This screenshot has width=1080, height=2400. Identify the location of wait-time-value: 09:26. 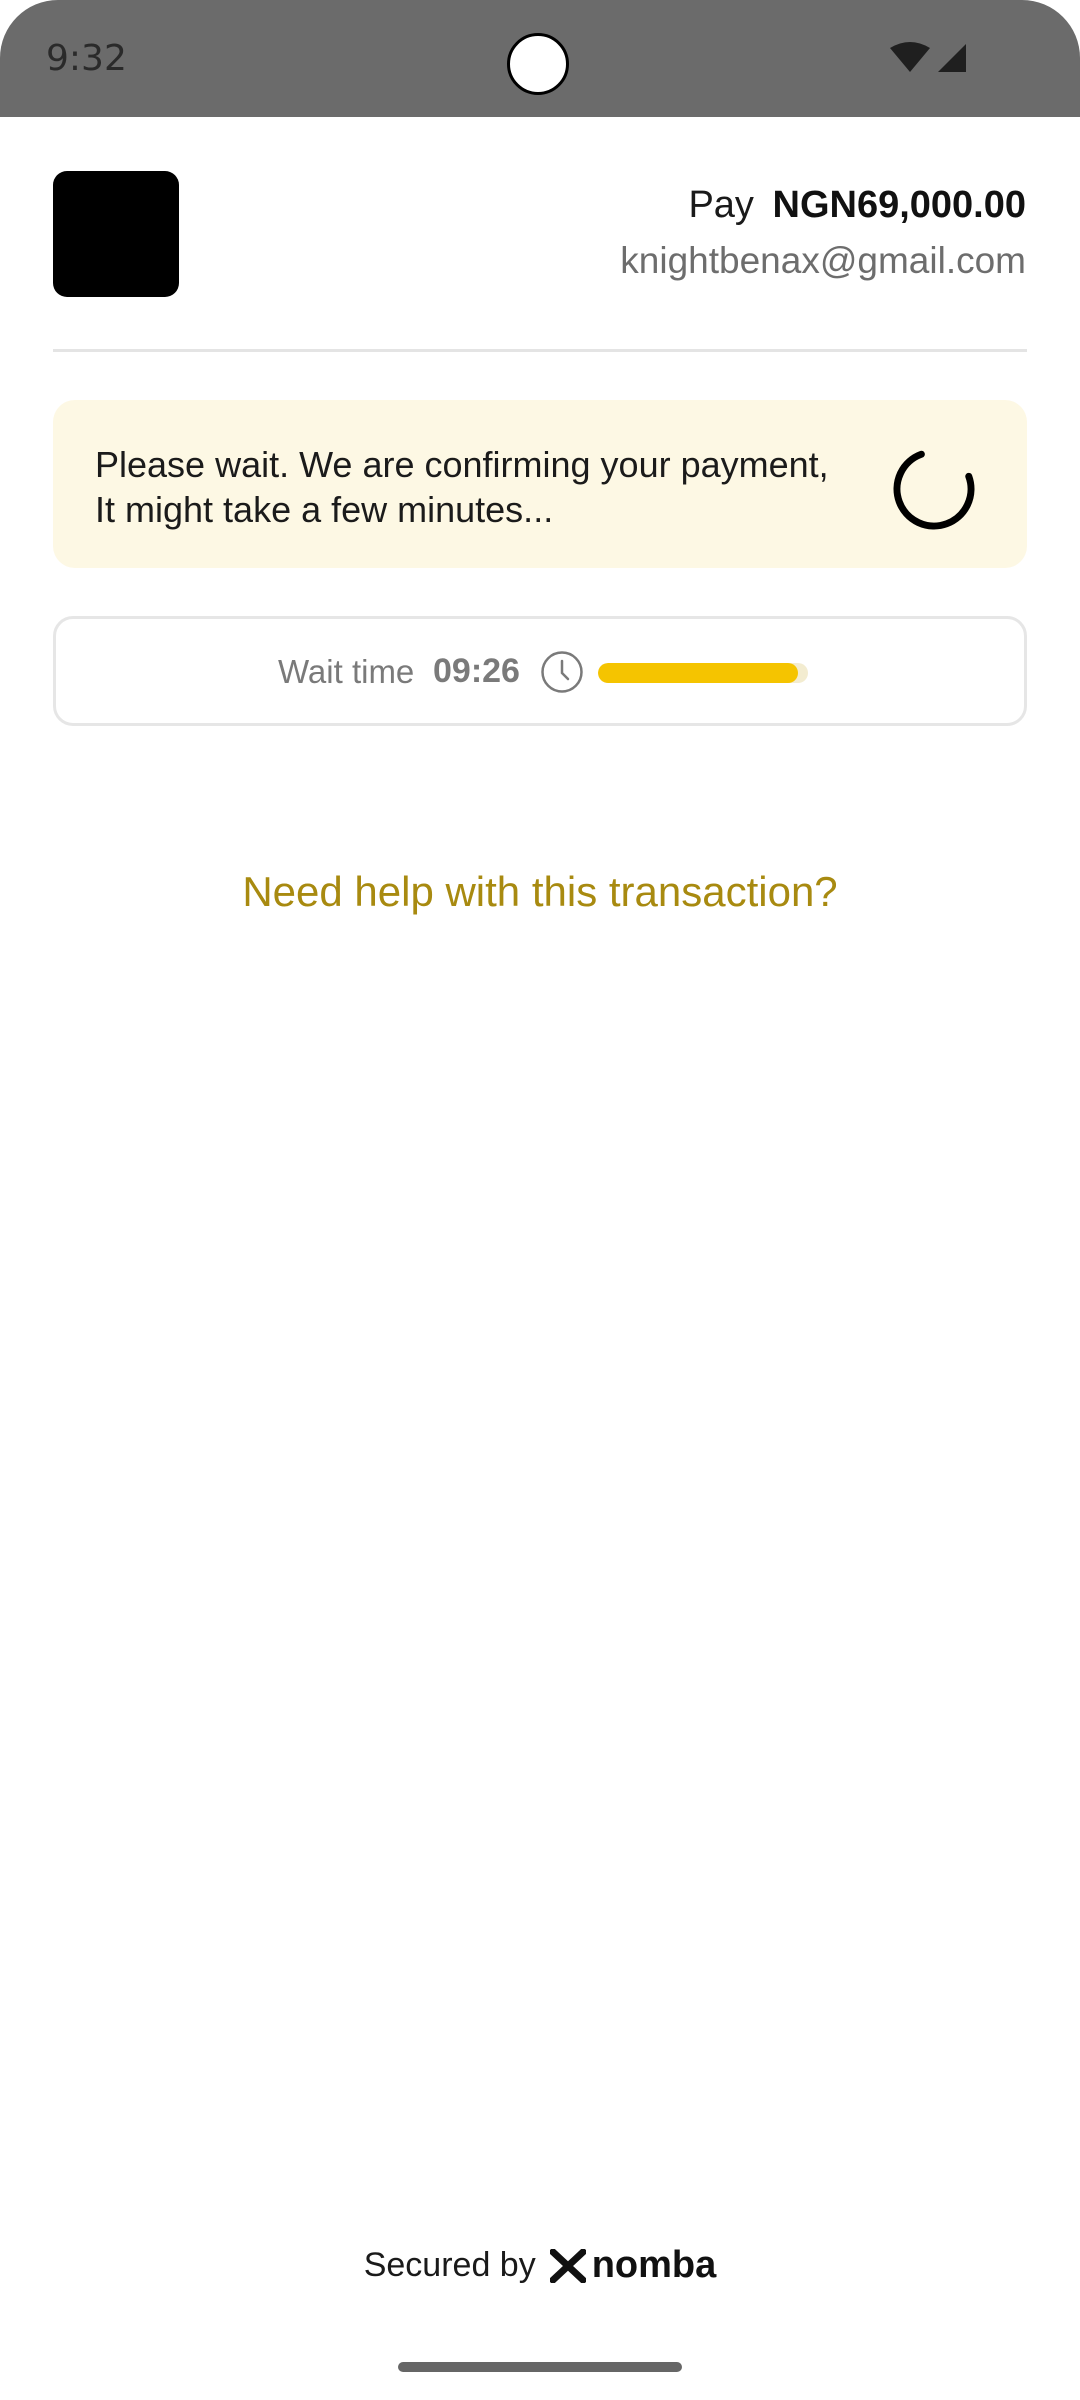
(476, 671).